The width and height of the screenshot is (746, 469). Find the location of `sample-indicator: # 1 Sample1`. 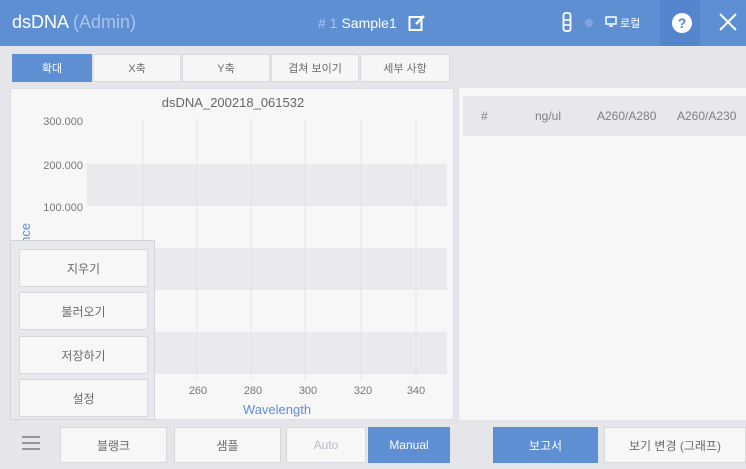

sample-indicator: # 1 Sample1 is located at coordinates (357, 23).